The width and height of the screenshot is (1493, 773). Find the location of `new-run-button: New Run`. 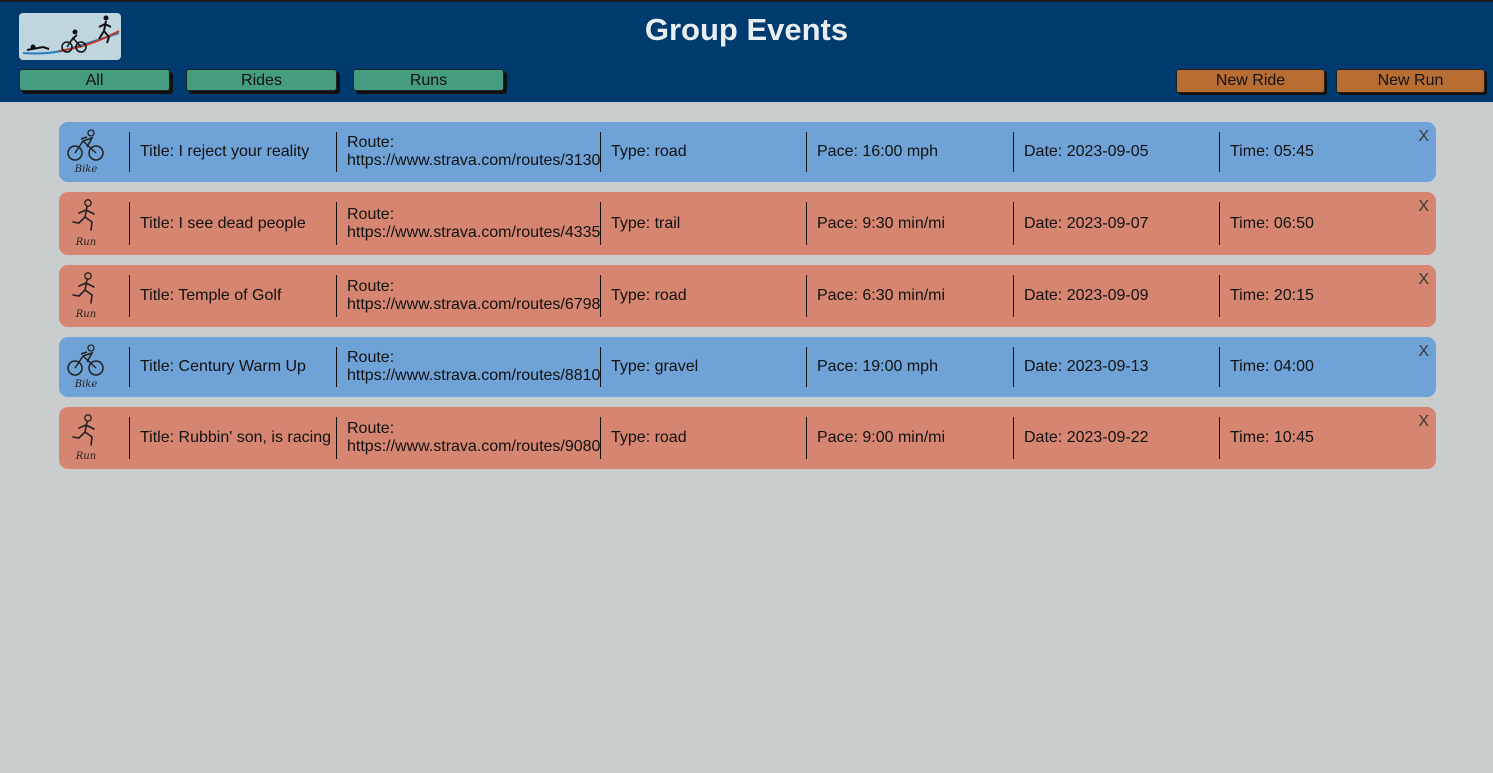

new-run-button: New Run is located at coordinates (1410, 81).